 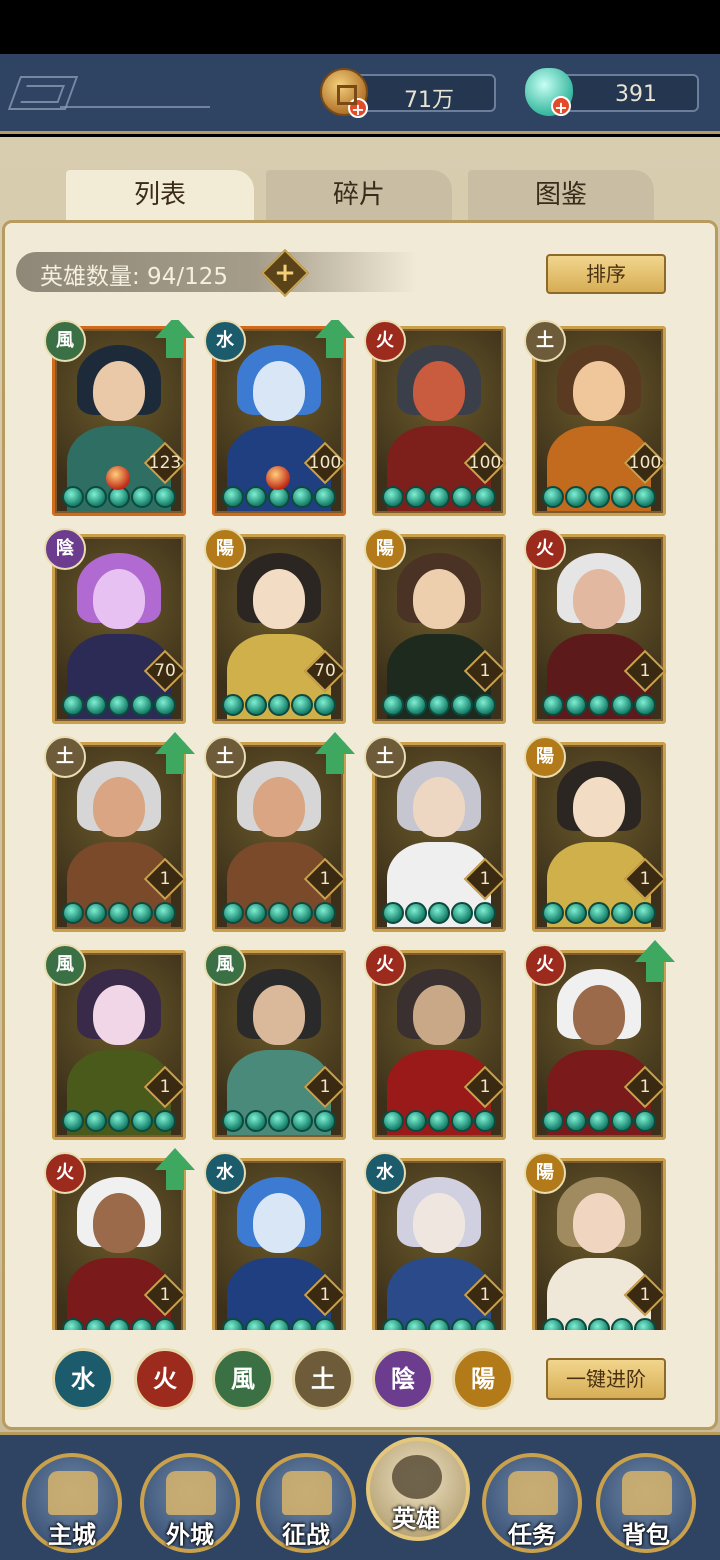 What do you see at coordinates (115, 626) in the screenshot?
I see `hero-card: 陰 70` at bounding box center [115, 626].